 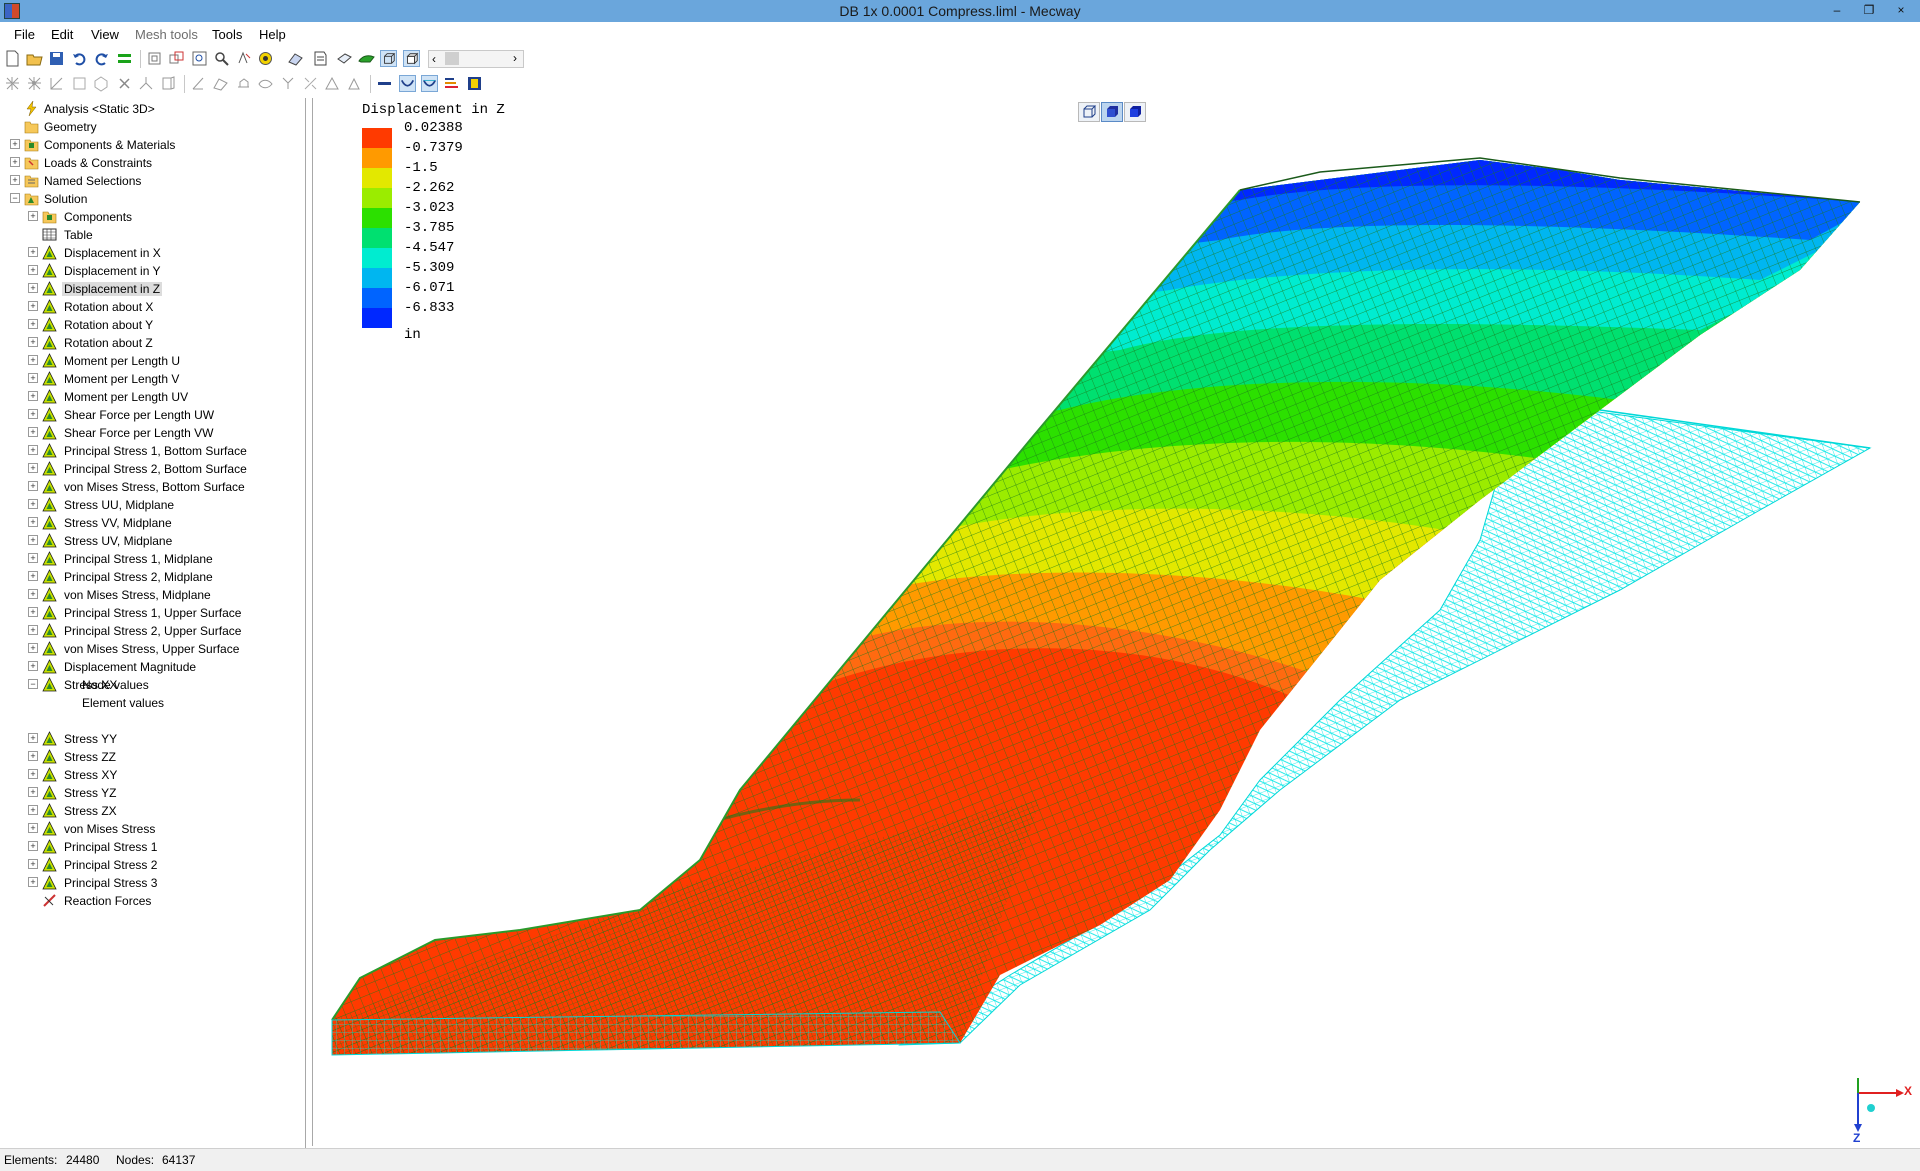 What do you see at coordinates (24, 34) in the screenshot?
I see `menu-file: File` at bounding box center [24, 34].